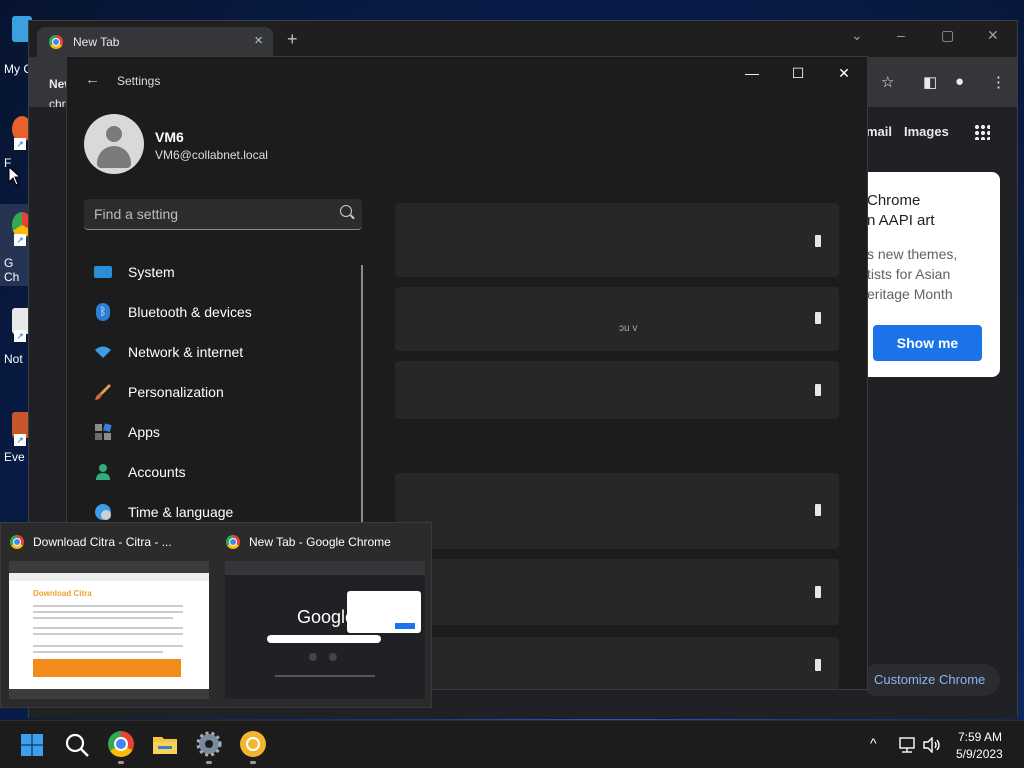 The image size is (1024, 768). I want to click on nav-item-label: Apps, so click(144, 432).